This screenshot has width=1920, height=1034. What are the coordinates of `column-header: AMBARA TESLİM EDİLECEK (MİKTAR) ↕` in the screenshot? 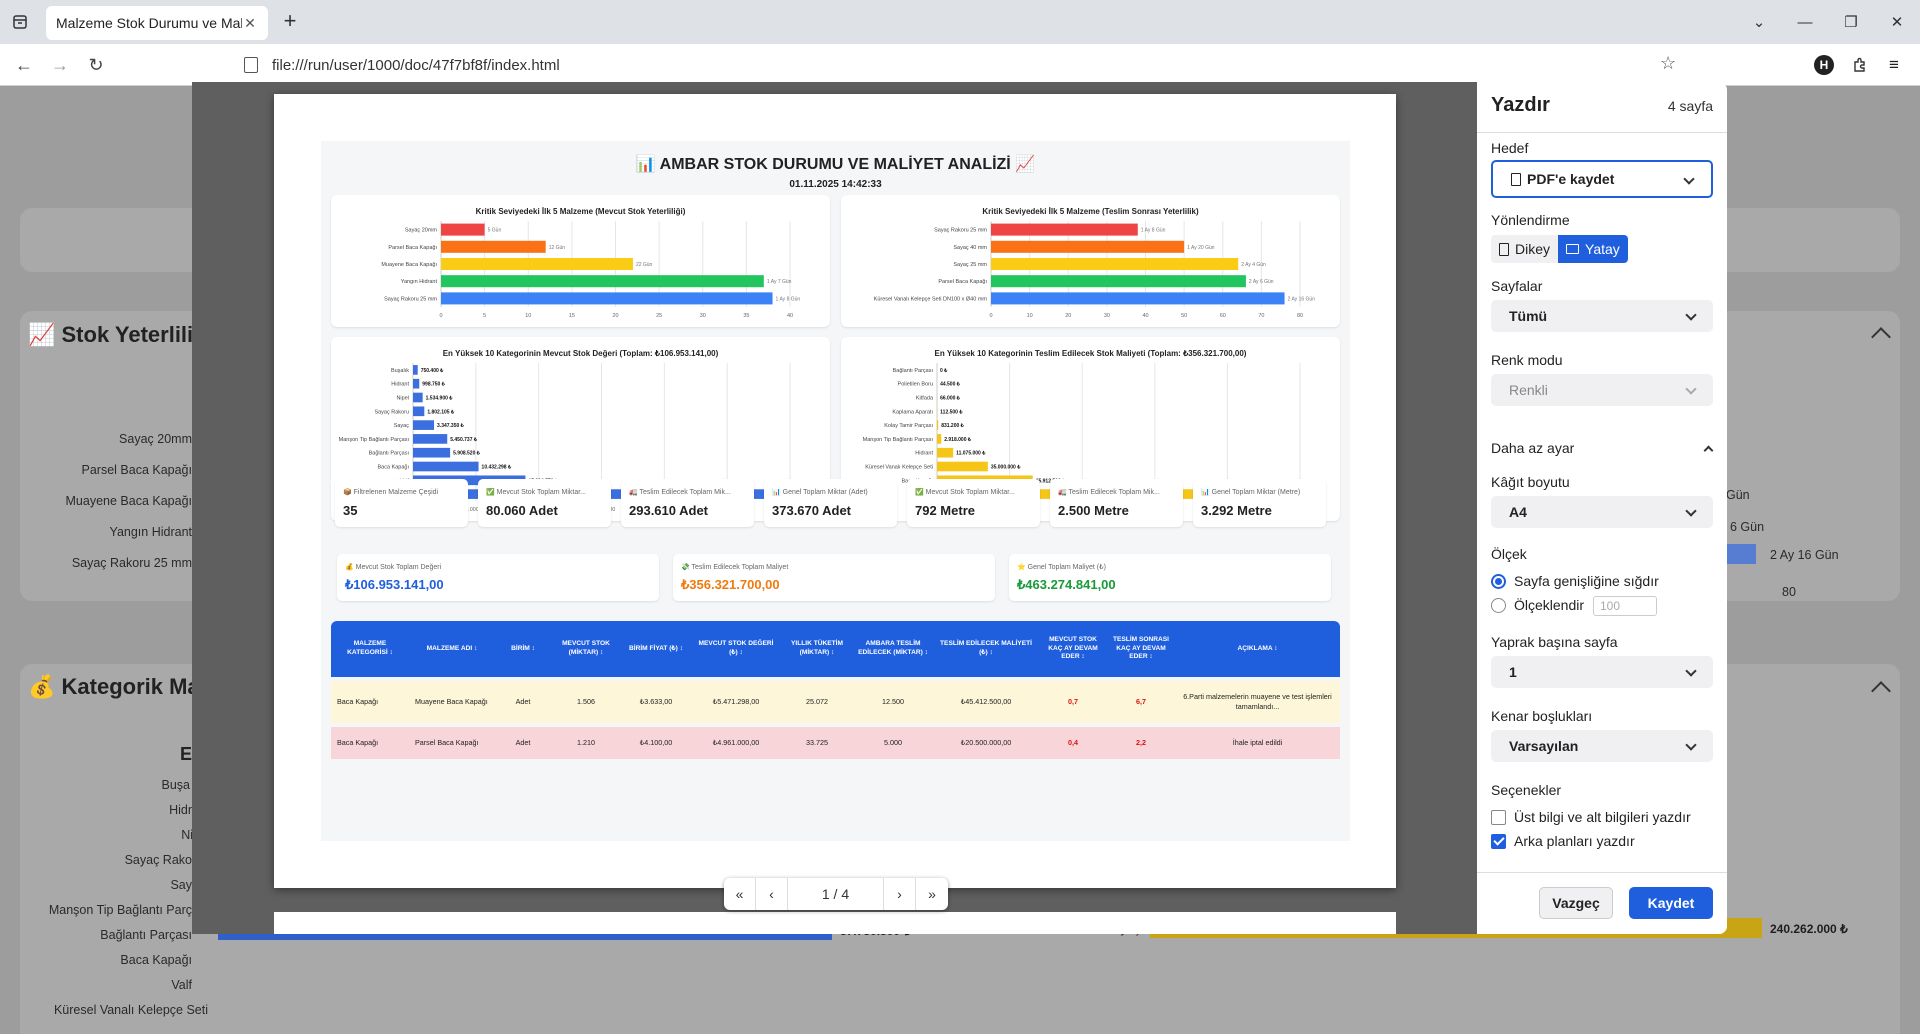 It's located at (893, 649).